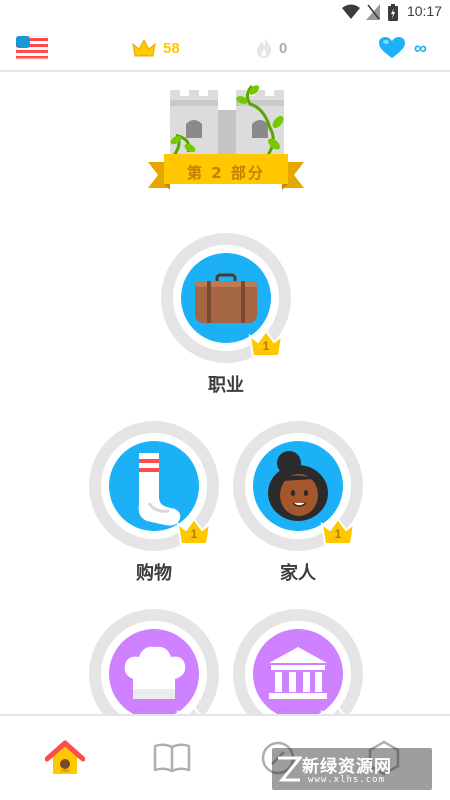 This screenshot has height=800, width=450. What do you see at coordinates (347, 780) in the screenshot?
I see `watermark-url: www.xlhs.com` at bounding box center [347, 780].